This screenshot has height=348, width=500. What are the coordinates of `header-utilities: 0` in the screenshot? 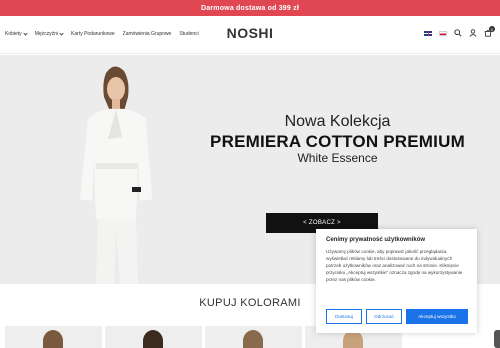 It's located at (459, 31).